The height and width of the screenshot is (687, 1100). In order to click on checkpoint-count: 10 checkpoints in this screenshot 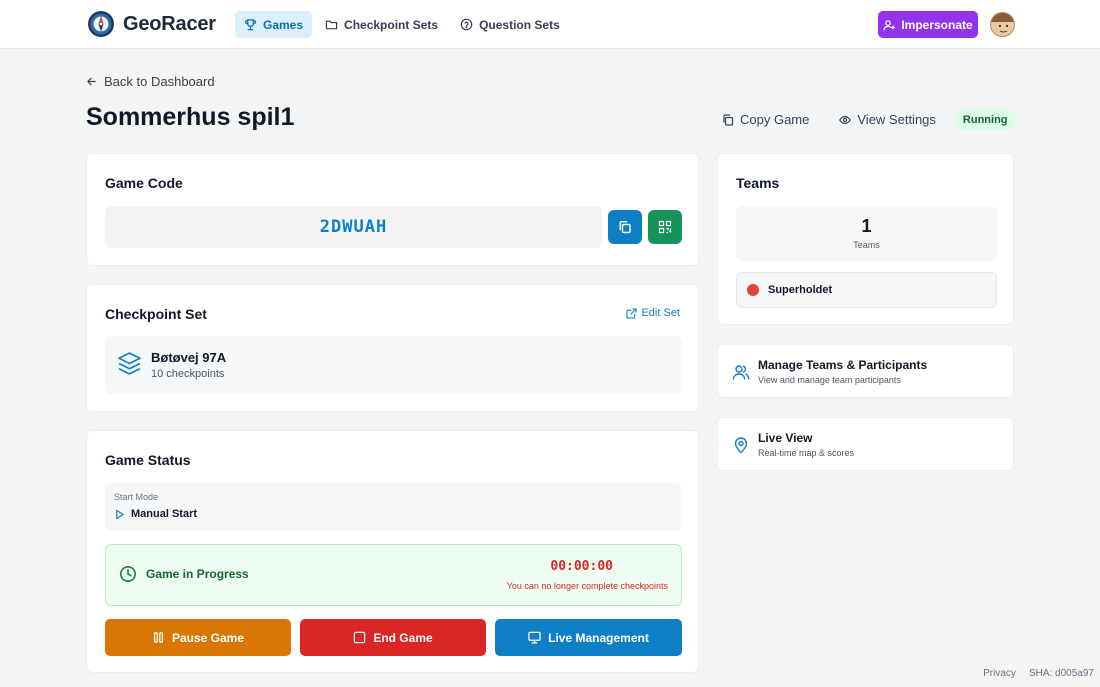, I will do `click(188, 374)`.